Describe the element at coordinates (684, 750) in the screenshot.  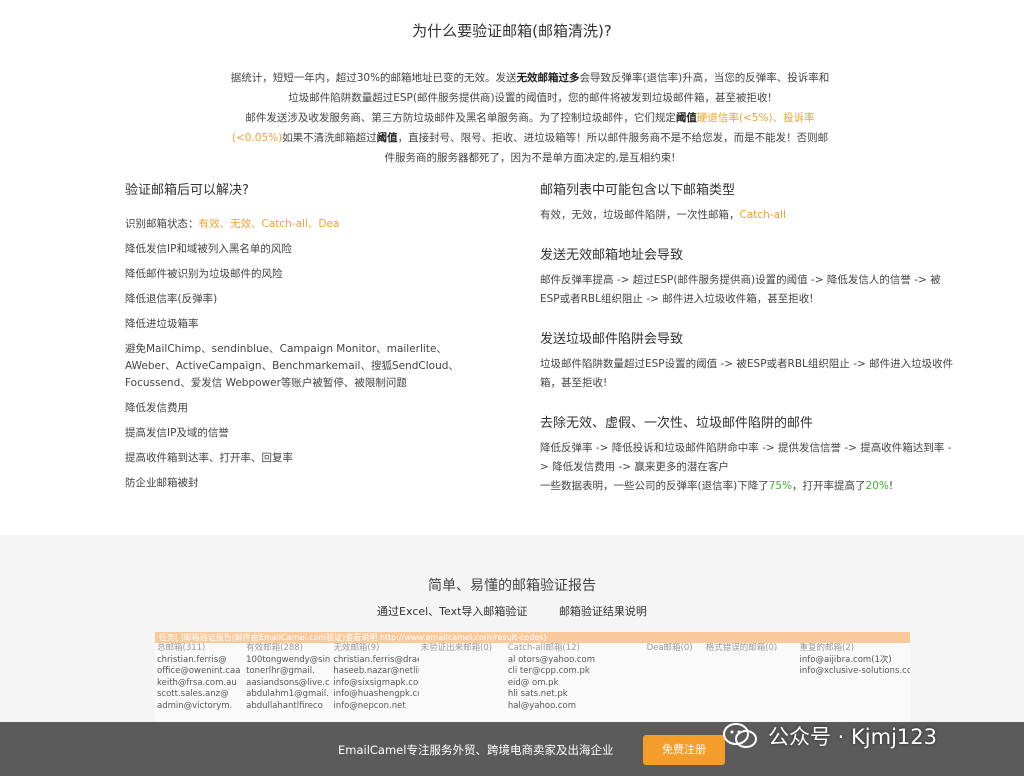
I see `free-signup-button: 免费注册` at that location.